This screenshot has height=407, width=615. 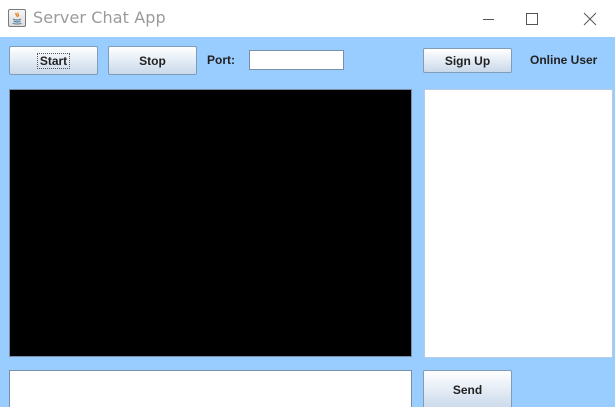 I want to click on close-icon, so click(x=590, y=18).